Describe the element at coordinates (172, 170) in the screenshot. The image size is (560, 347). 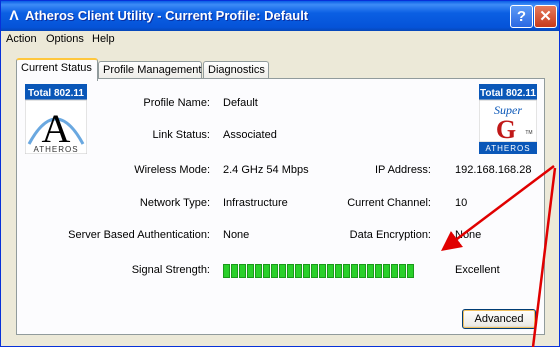
I see `wireless-mode-label: Wireless Mode:` at that location.